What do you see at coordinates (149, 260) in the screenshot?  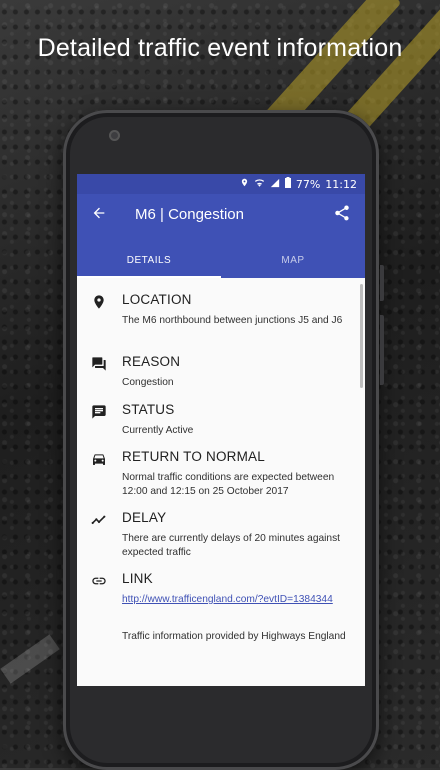 I see `tab-details: DETAILS` at bounding box center [149, 260].